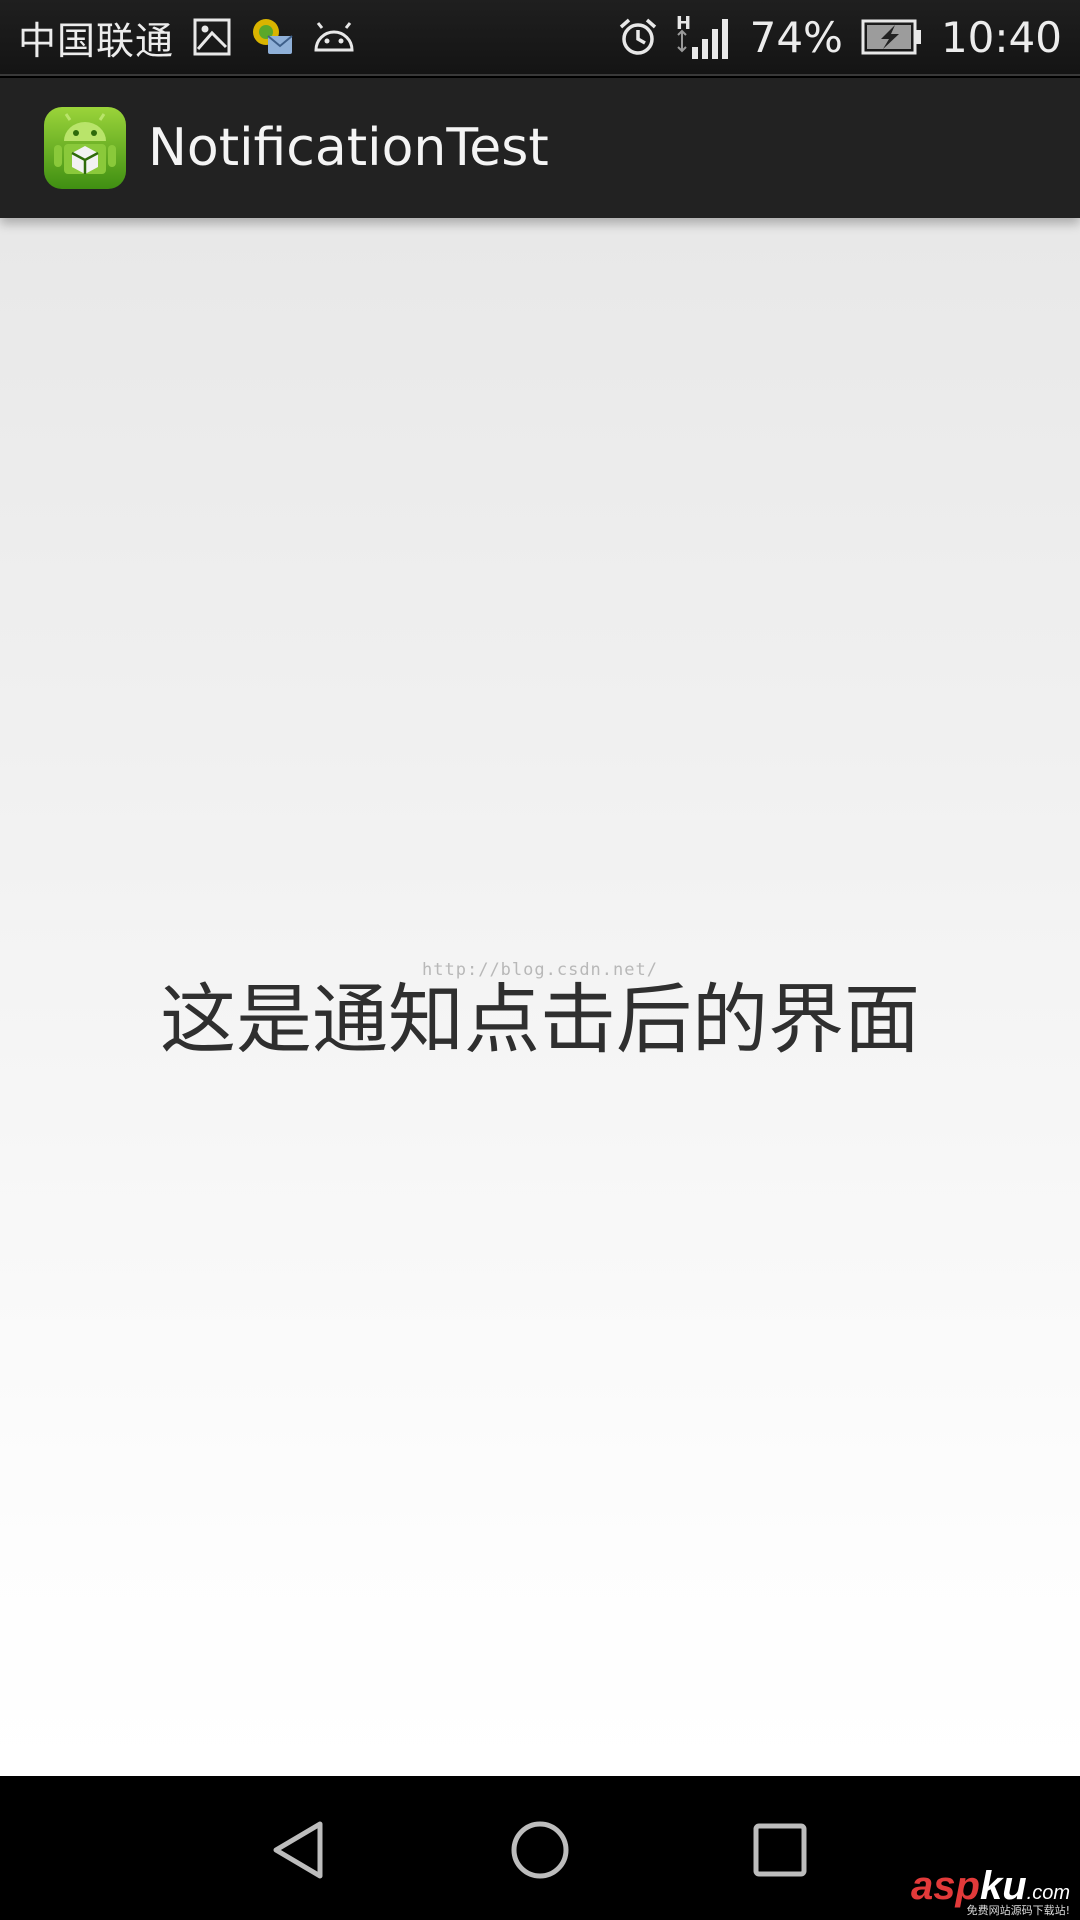  What do you see at coordinates (780, 1850) in the screenshot?
I see `recent-apps-icon` at bounding box center [780, 1850].